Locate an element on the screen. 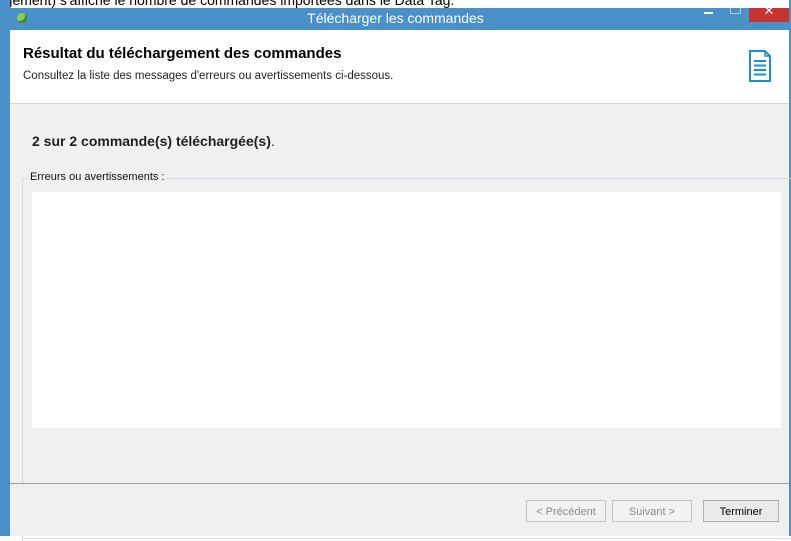 This screenshot has height=541, width=791. download-status: 2 sur 2 commande(s) téléchargée(s). is located at coordinates (153, 141).